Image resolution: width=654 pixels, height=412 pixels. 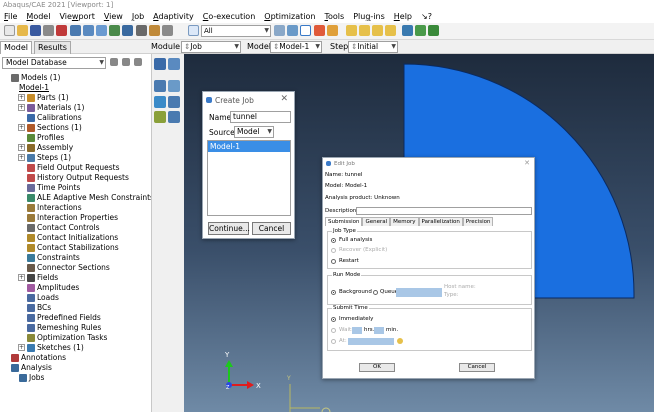 I want to click on tree-expand-icon, so click(x=126, y=62).